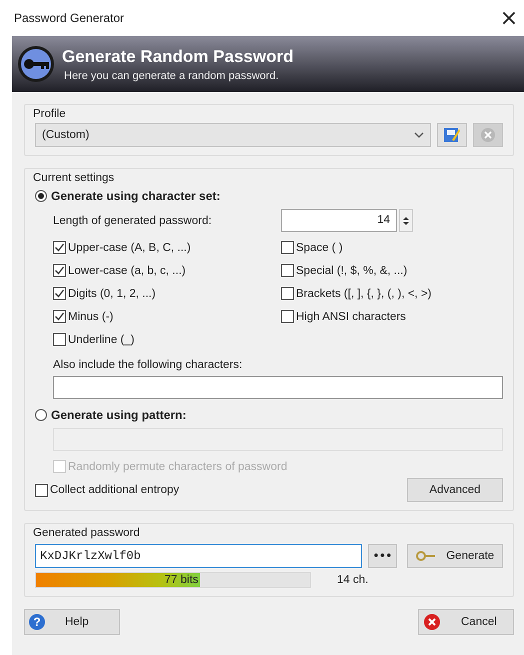 The width and height of the screenshot is (524, 655). What do you see at coordinates (101, 340) in the screenshot?
I see `checkbox-label: Underline (_)` at bounding box center [101, 340].